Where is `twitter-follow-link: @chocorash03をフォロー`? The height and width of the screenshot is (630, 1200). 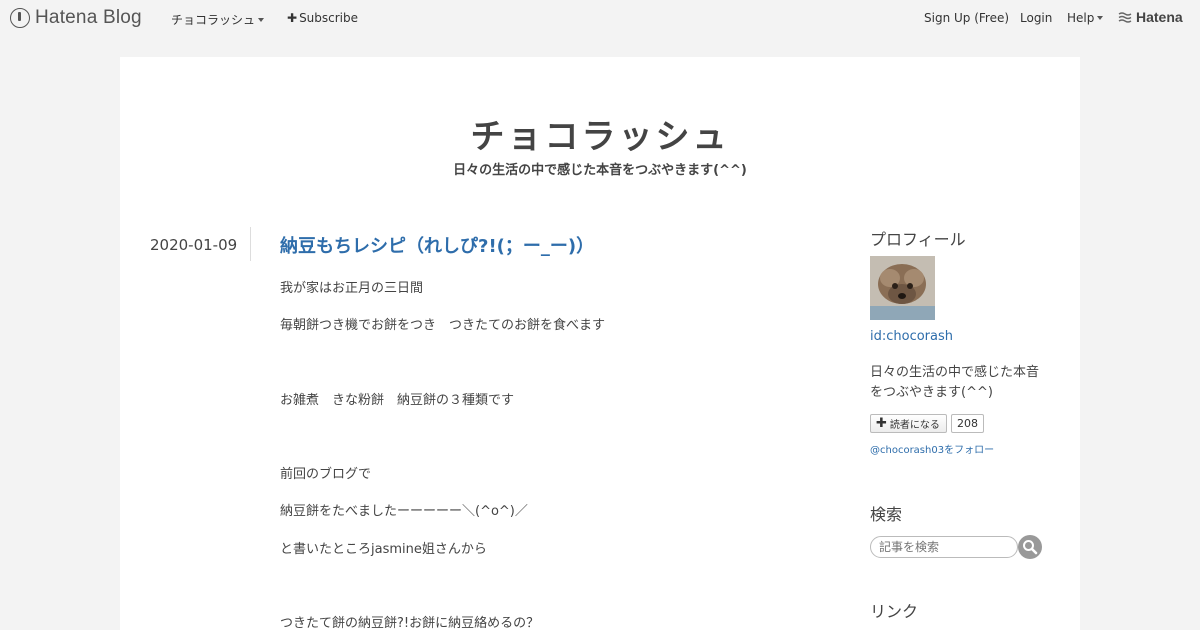 twitter-follow-link: @chocorash03をフォロー is located at coordinates (932, 448).